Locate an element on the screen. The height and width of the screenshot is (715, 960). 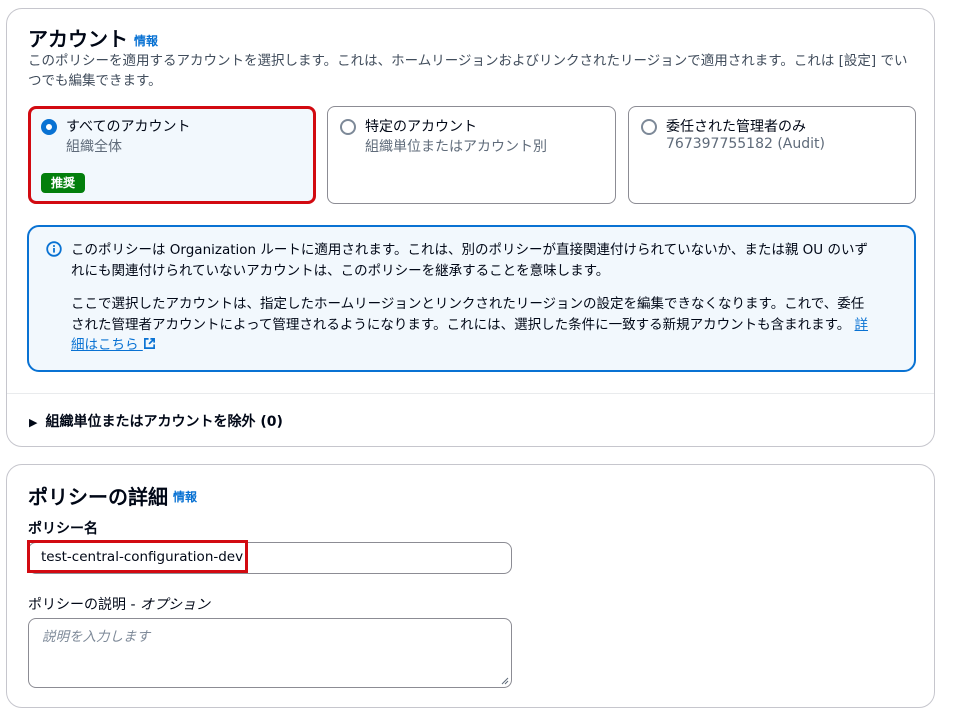
expander-label: 組織単位またはアカウントを除外 (0) is located at coordinates (164, 422).